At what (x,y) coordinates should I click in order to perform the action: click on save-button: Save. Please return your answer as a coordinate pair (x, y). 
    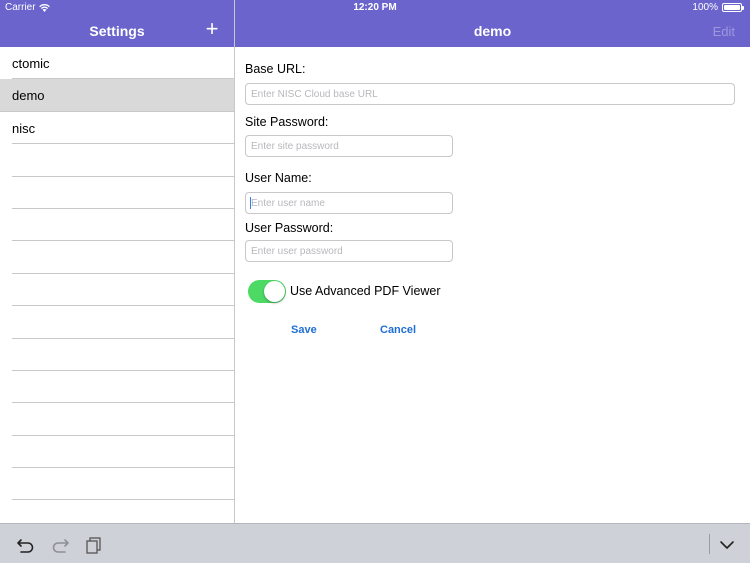
    Looking at the image, I should click on (304, 330).